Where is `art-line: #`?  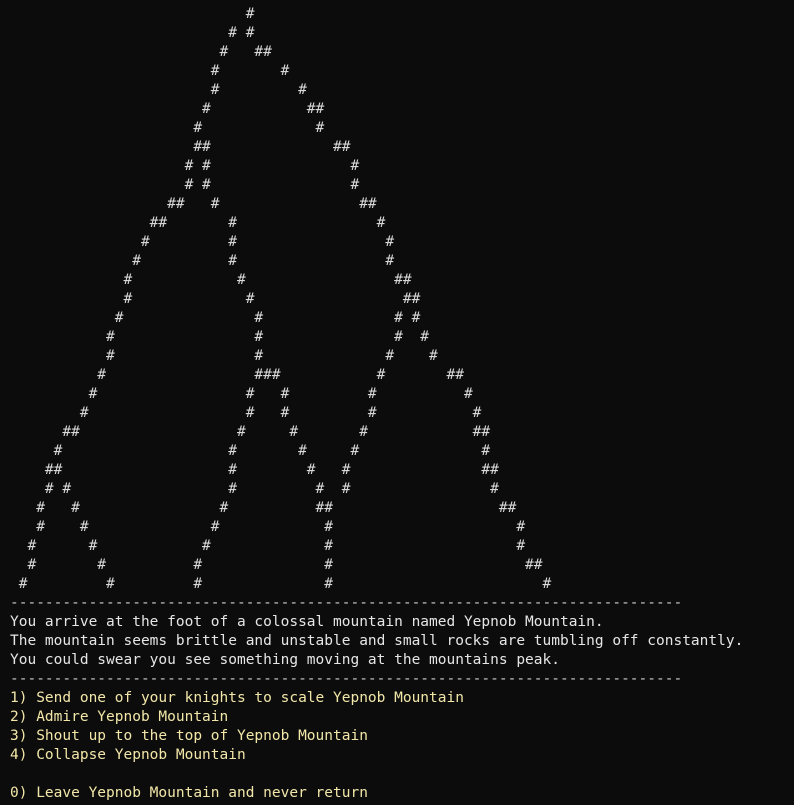 art-line: # is located at coordinates (132, 14).